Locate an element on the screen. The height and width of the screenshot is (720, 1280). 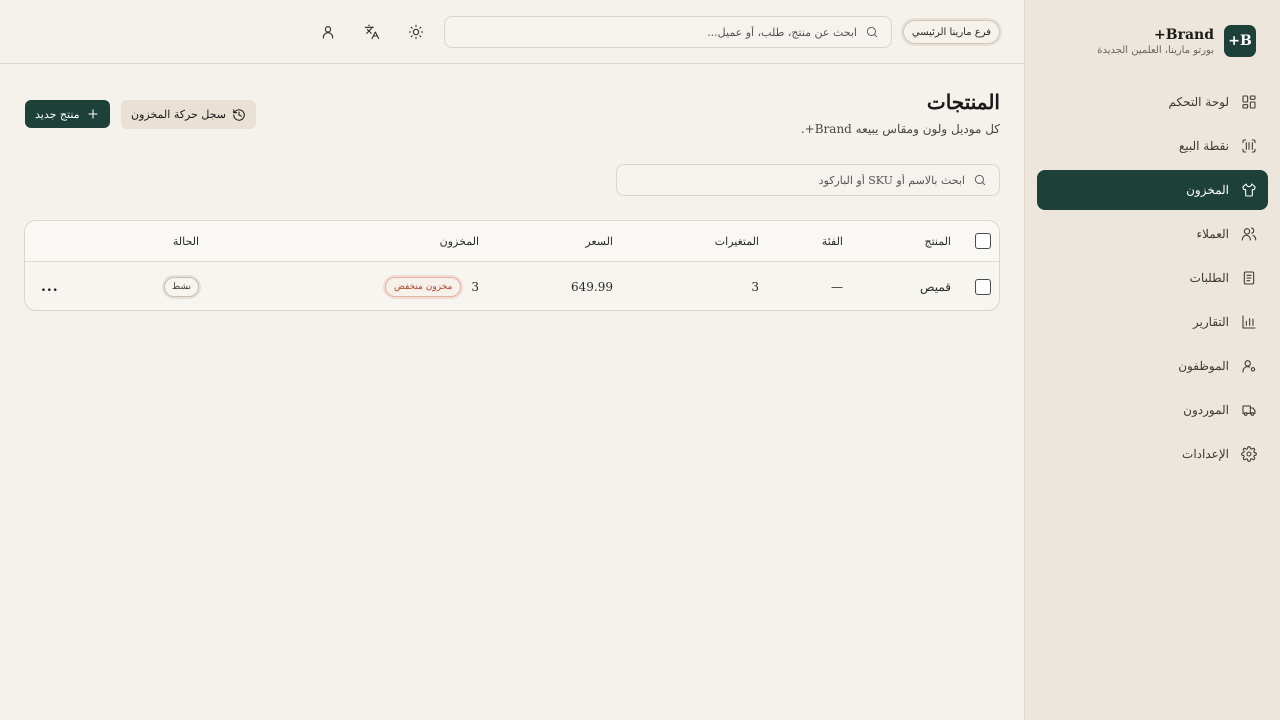
inventory-log-label: سجل حركة المخزون is located at coordinates (178, 114).